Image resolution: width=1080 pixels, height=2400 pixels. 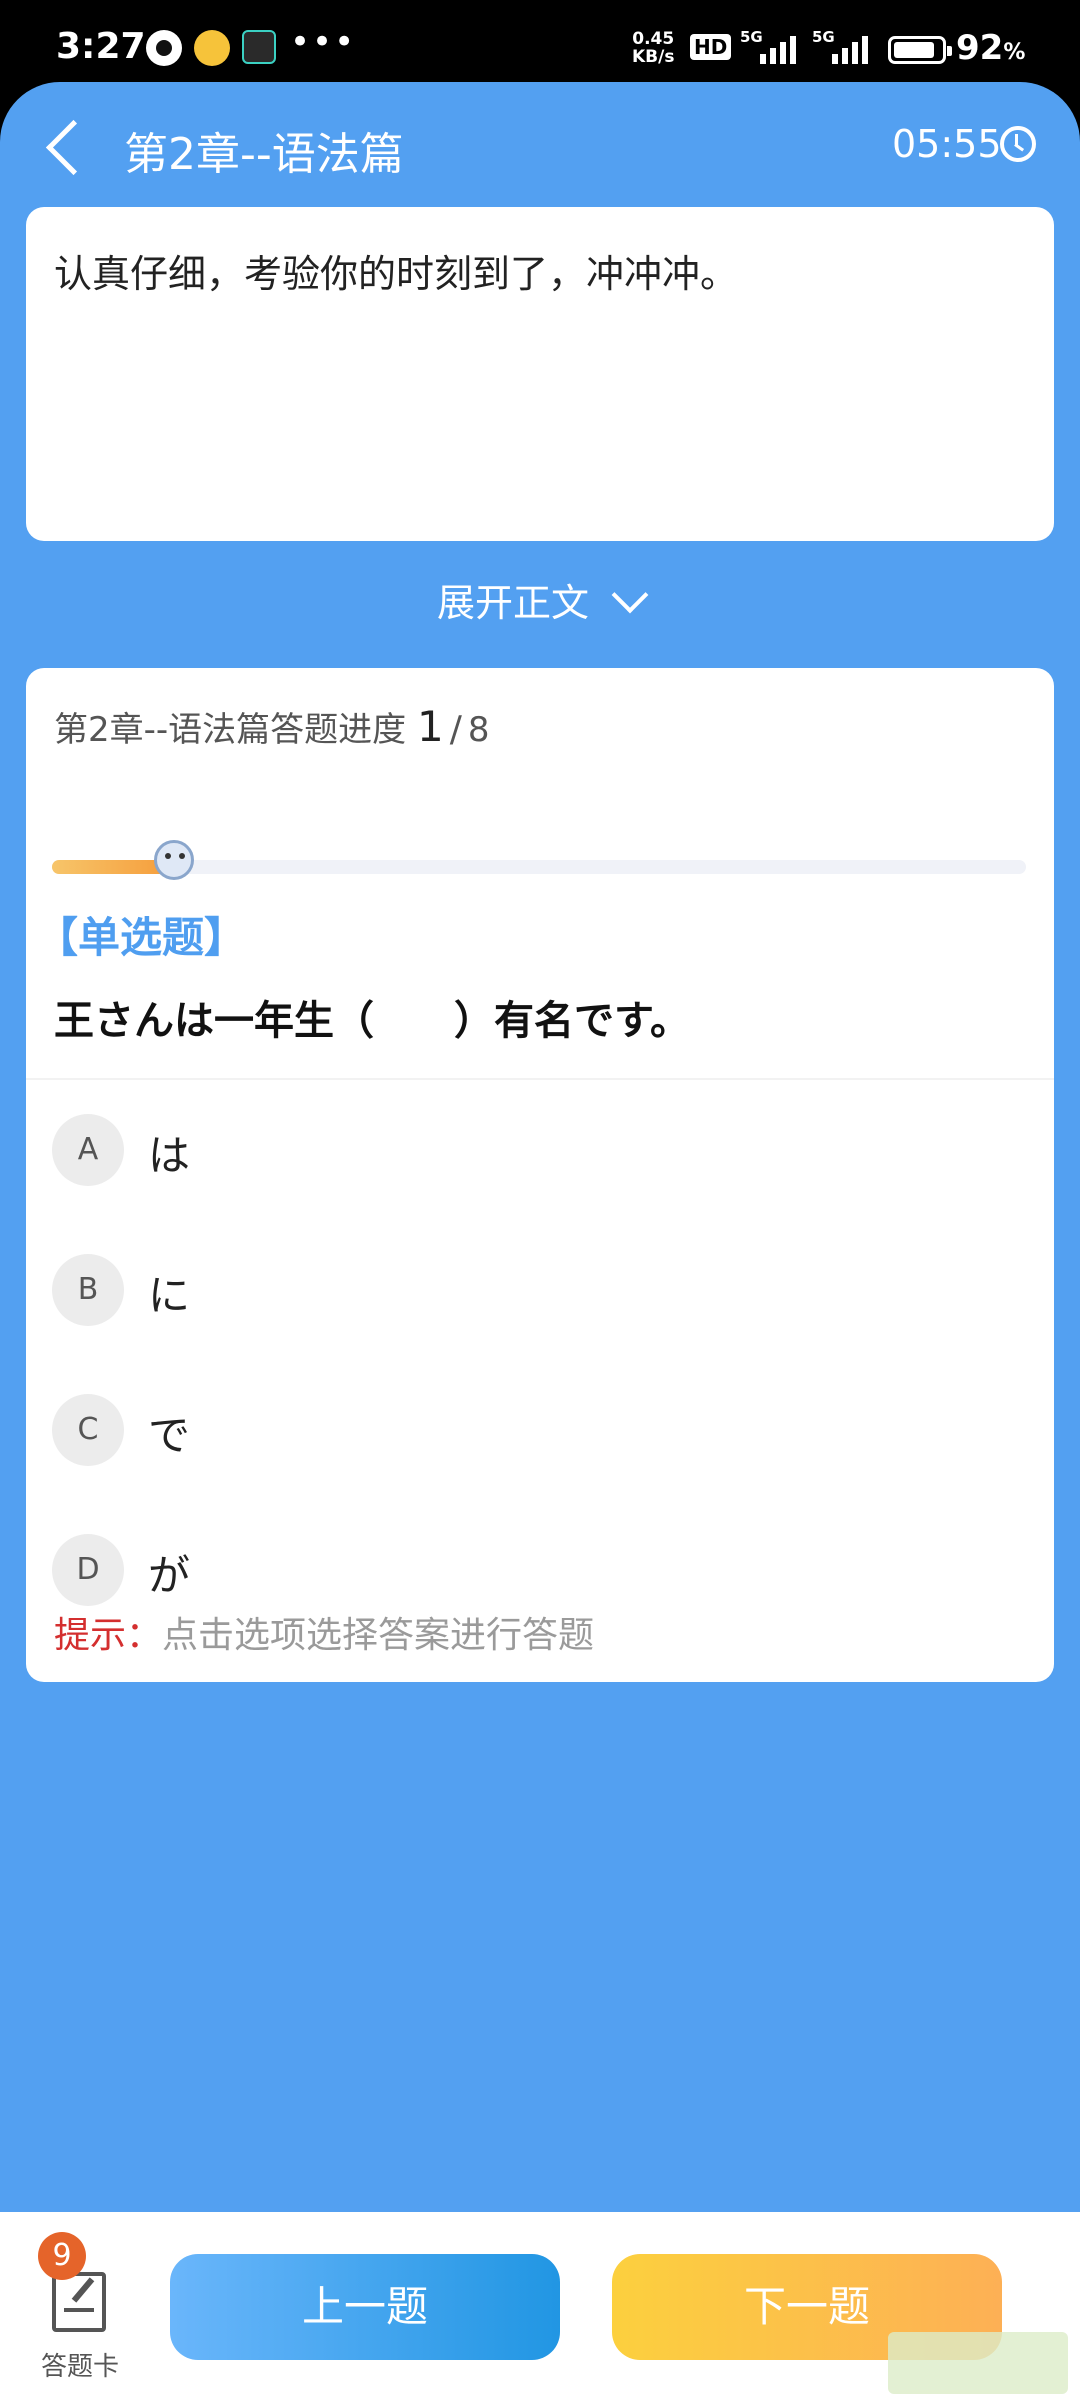 What do you see at coordinates (653, 57) in the screenshot?
I see `network-speed-unit: KB/s` at bounding box center [653, 57].